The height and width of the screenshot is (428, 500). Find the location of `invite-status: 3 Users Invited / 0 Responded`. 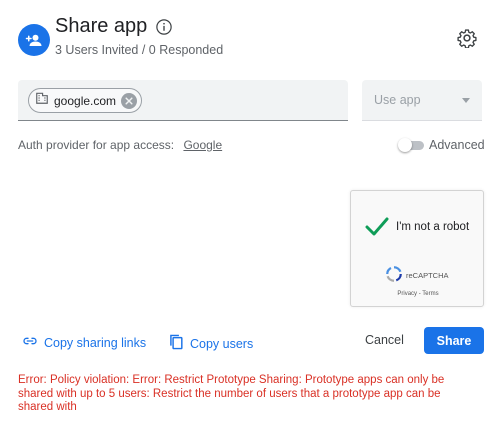

invite-status: 3 Users Invited / 0 Responded is located at coordinates (139, 50).